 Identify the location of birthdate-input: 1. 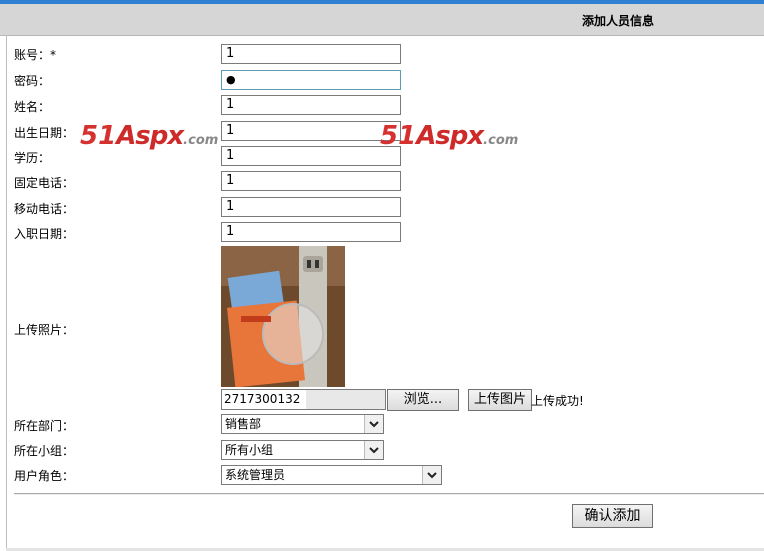
(311, 131).